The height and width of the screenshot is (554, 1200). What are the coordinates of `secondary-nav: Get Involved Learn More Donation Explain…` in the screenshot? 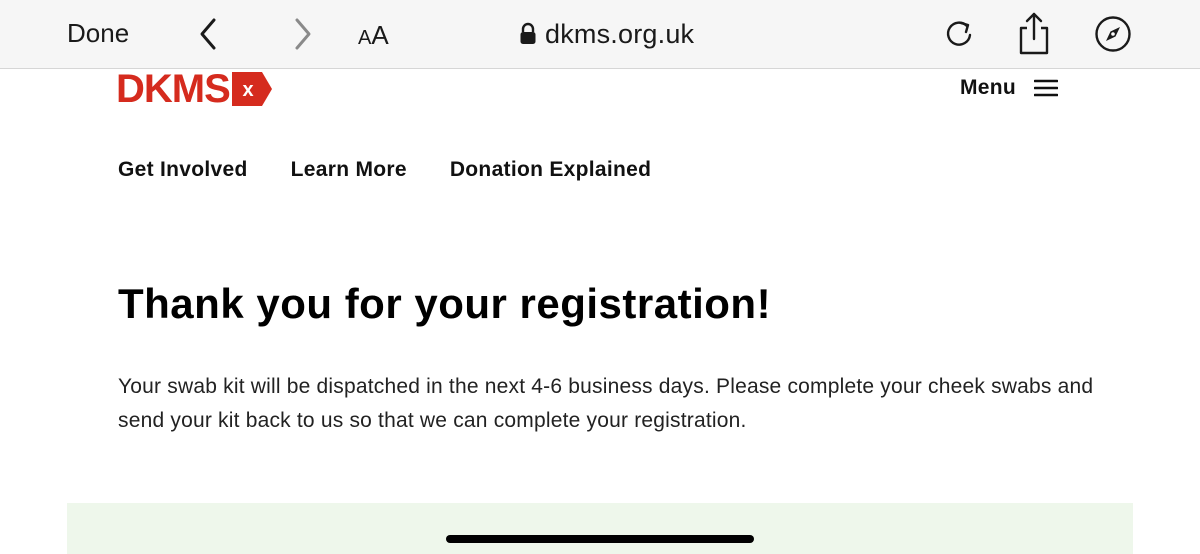 It's located at (406, 170).